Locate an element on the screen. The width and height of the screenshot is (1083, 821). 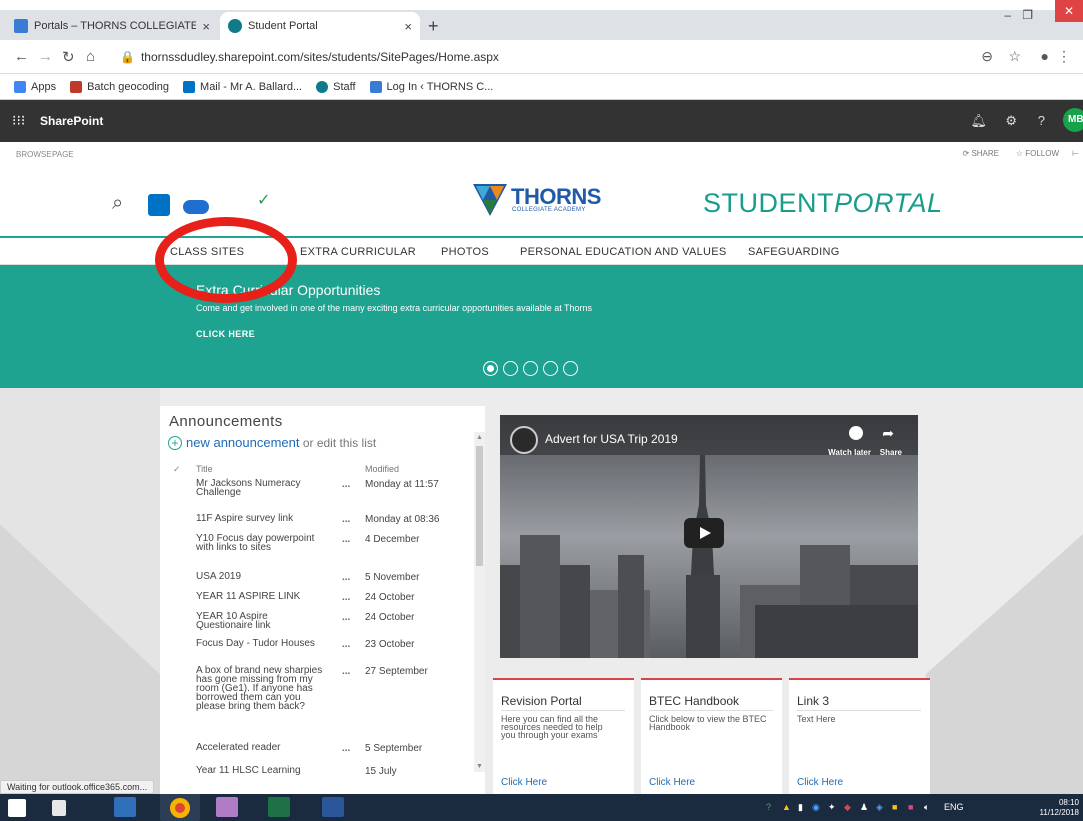
menu-icon: ⋮ is located at coordinates (1064, 56).